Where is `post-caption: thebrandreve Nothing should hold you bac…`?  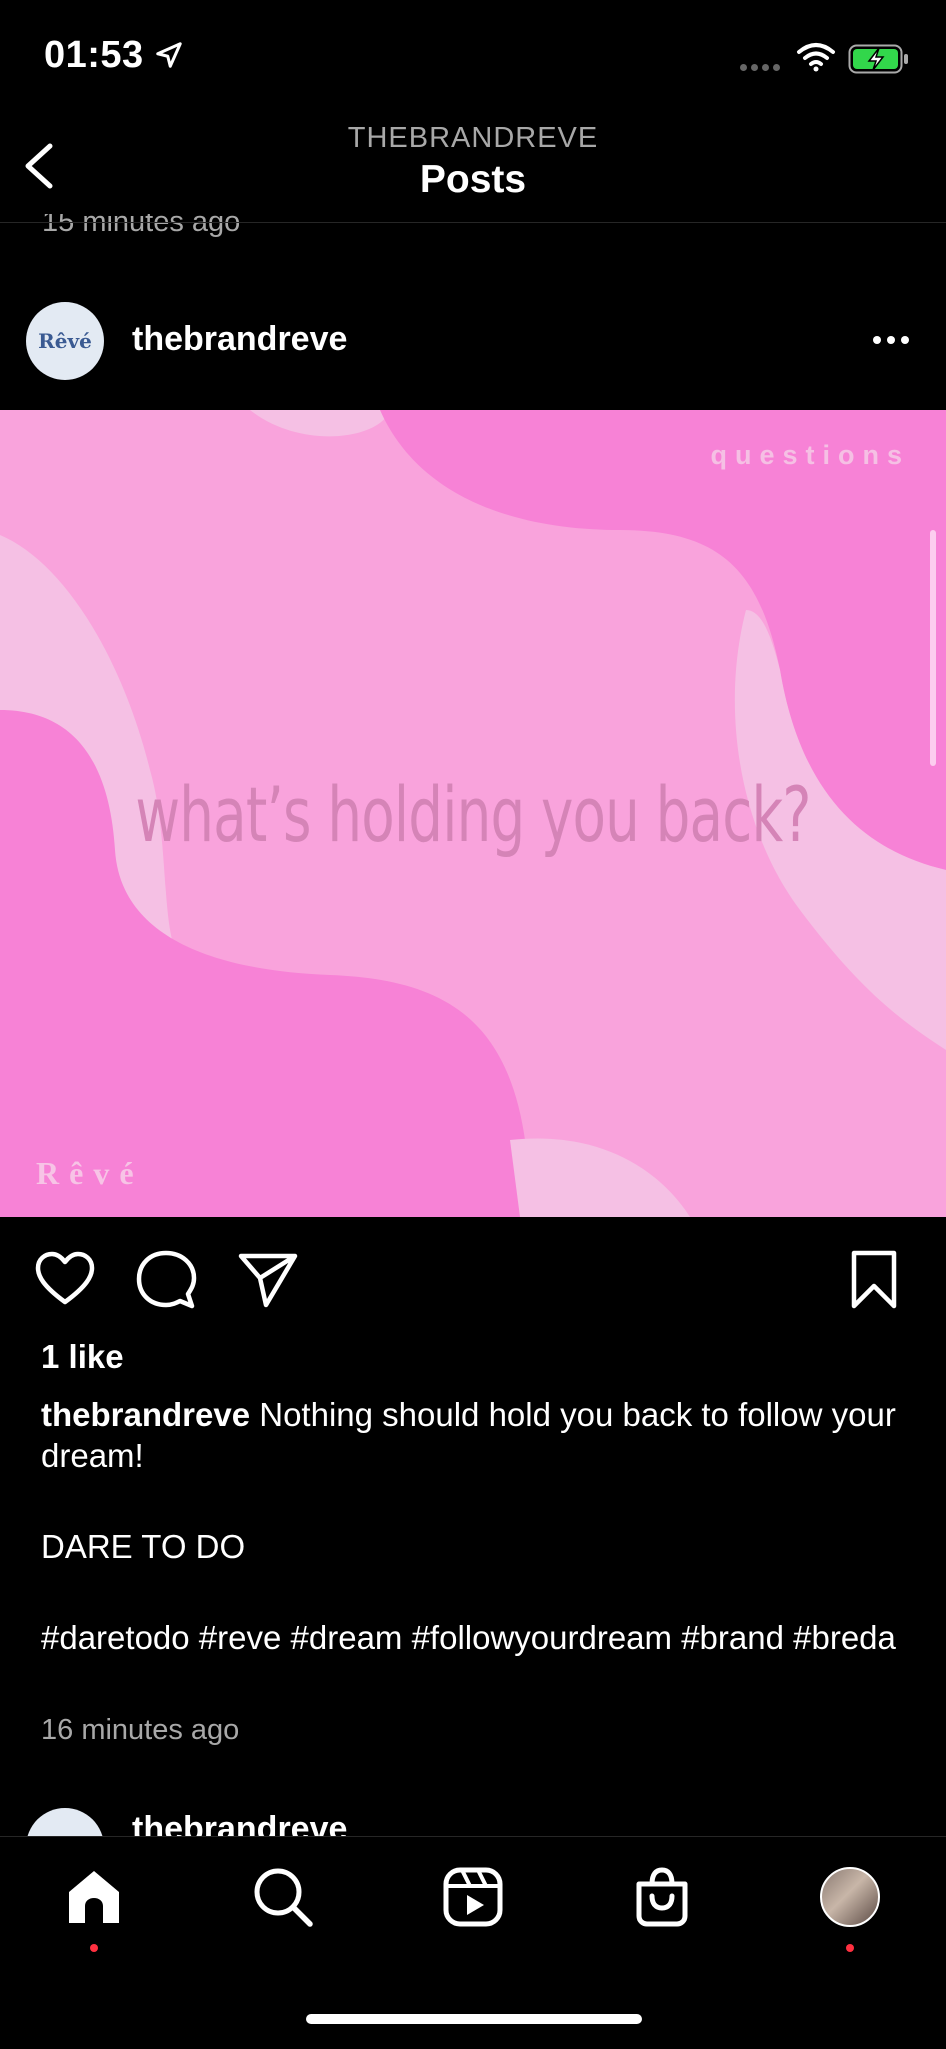 post-caption: thebrandreve Nothing should hold you bac… is located at coordinates (471, 1526).